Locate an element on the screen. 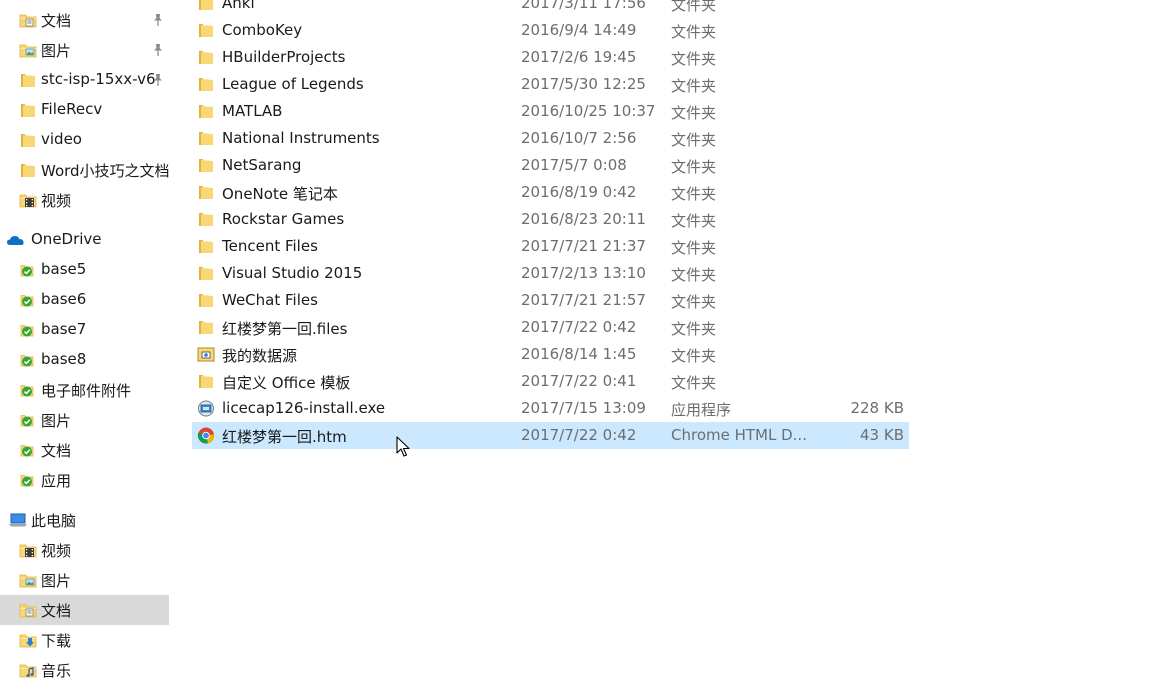 The image size is (1154, 684). file-row: 我的数据源 2016/8/14 1:45 文件夹 is located at coordinates (550, 354).